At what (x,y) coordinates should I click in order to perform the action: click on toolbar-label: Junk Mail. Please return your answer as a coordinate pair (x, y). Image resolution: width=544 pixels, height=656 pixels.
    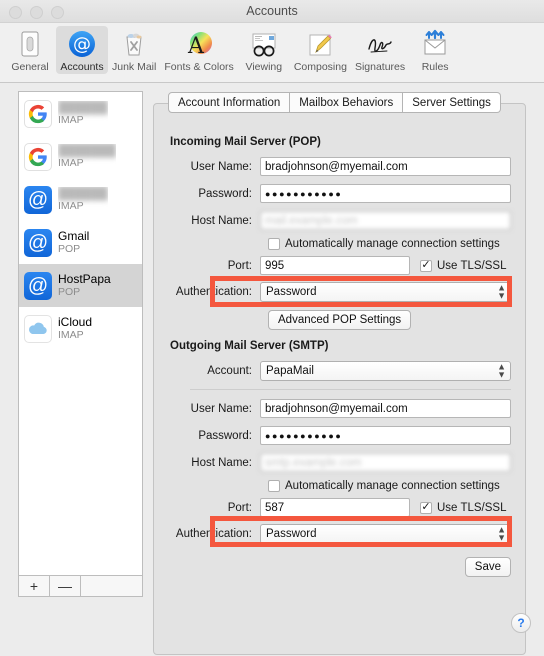
    Looking at the image, I should click on (134, 67).